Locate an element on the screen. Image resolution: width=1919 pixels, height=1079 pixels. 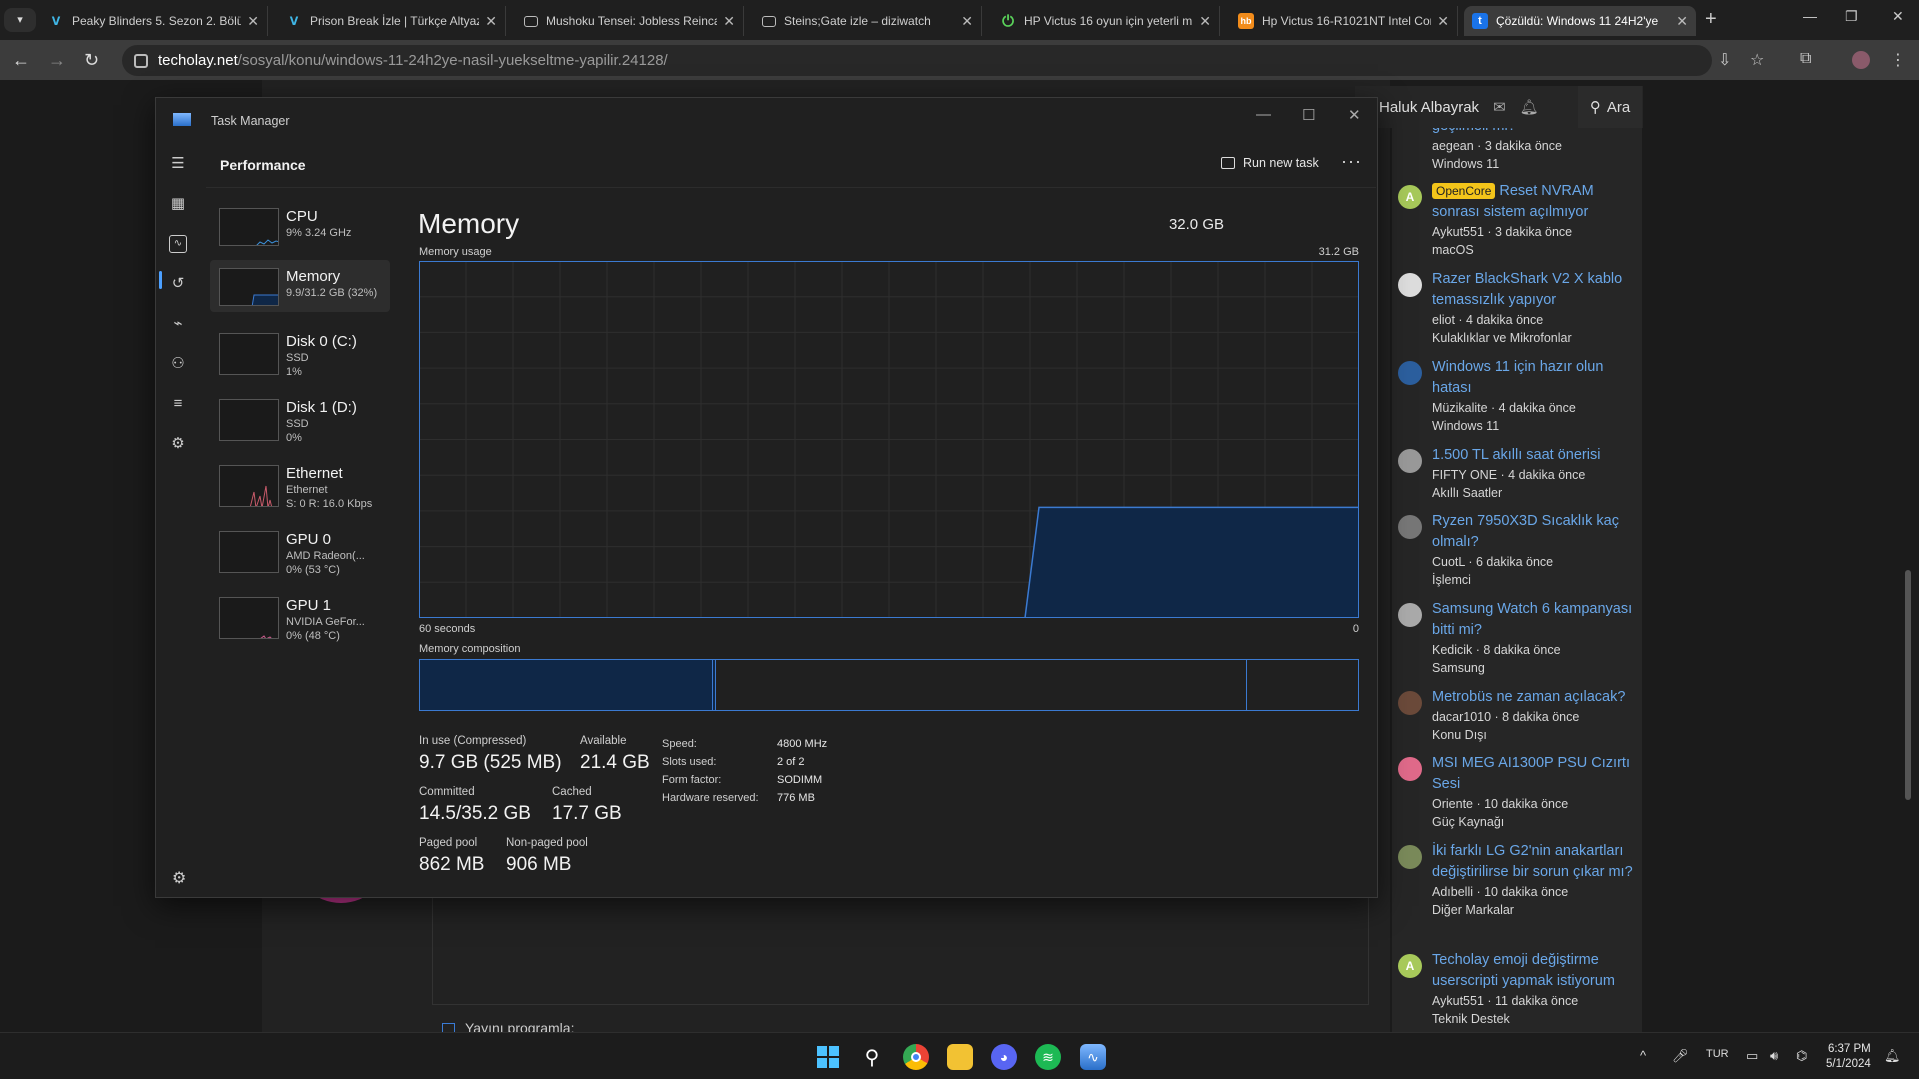
tab-search-button: ▾ is located at coordinates (20, 20).